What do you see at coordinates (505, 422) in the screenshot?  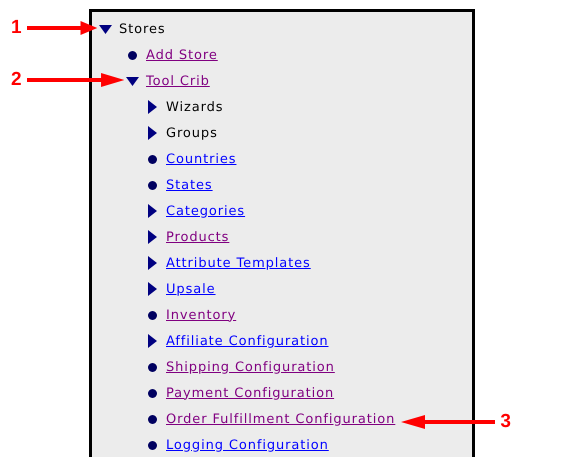 I see `callout-number: 3` at bounding box center [505, 422].